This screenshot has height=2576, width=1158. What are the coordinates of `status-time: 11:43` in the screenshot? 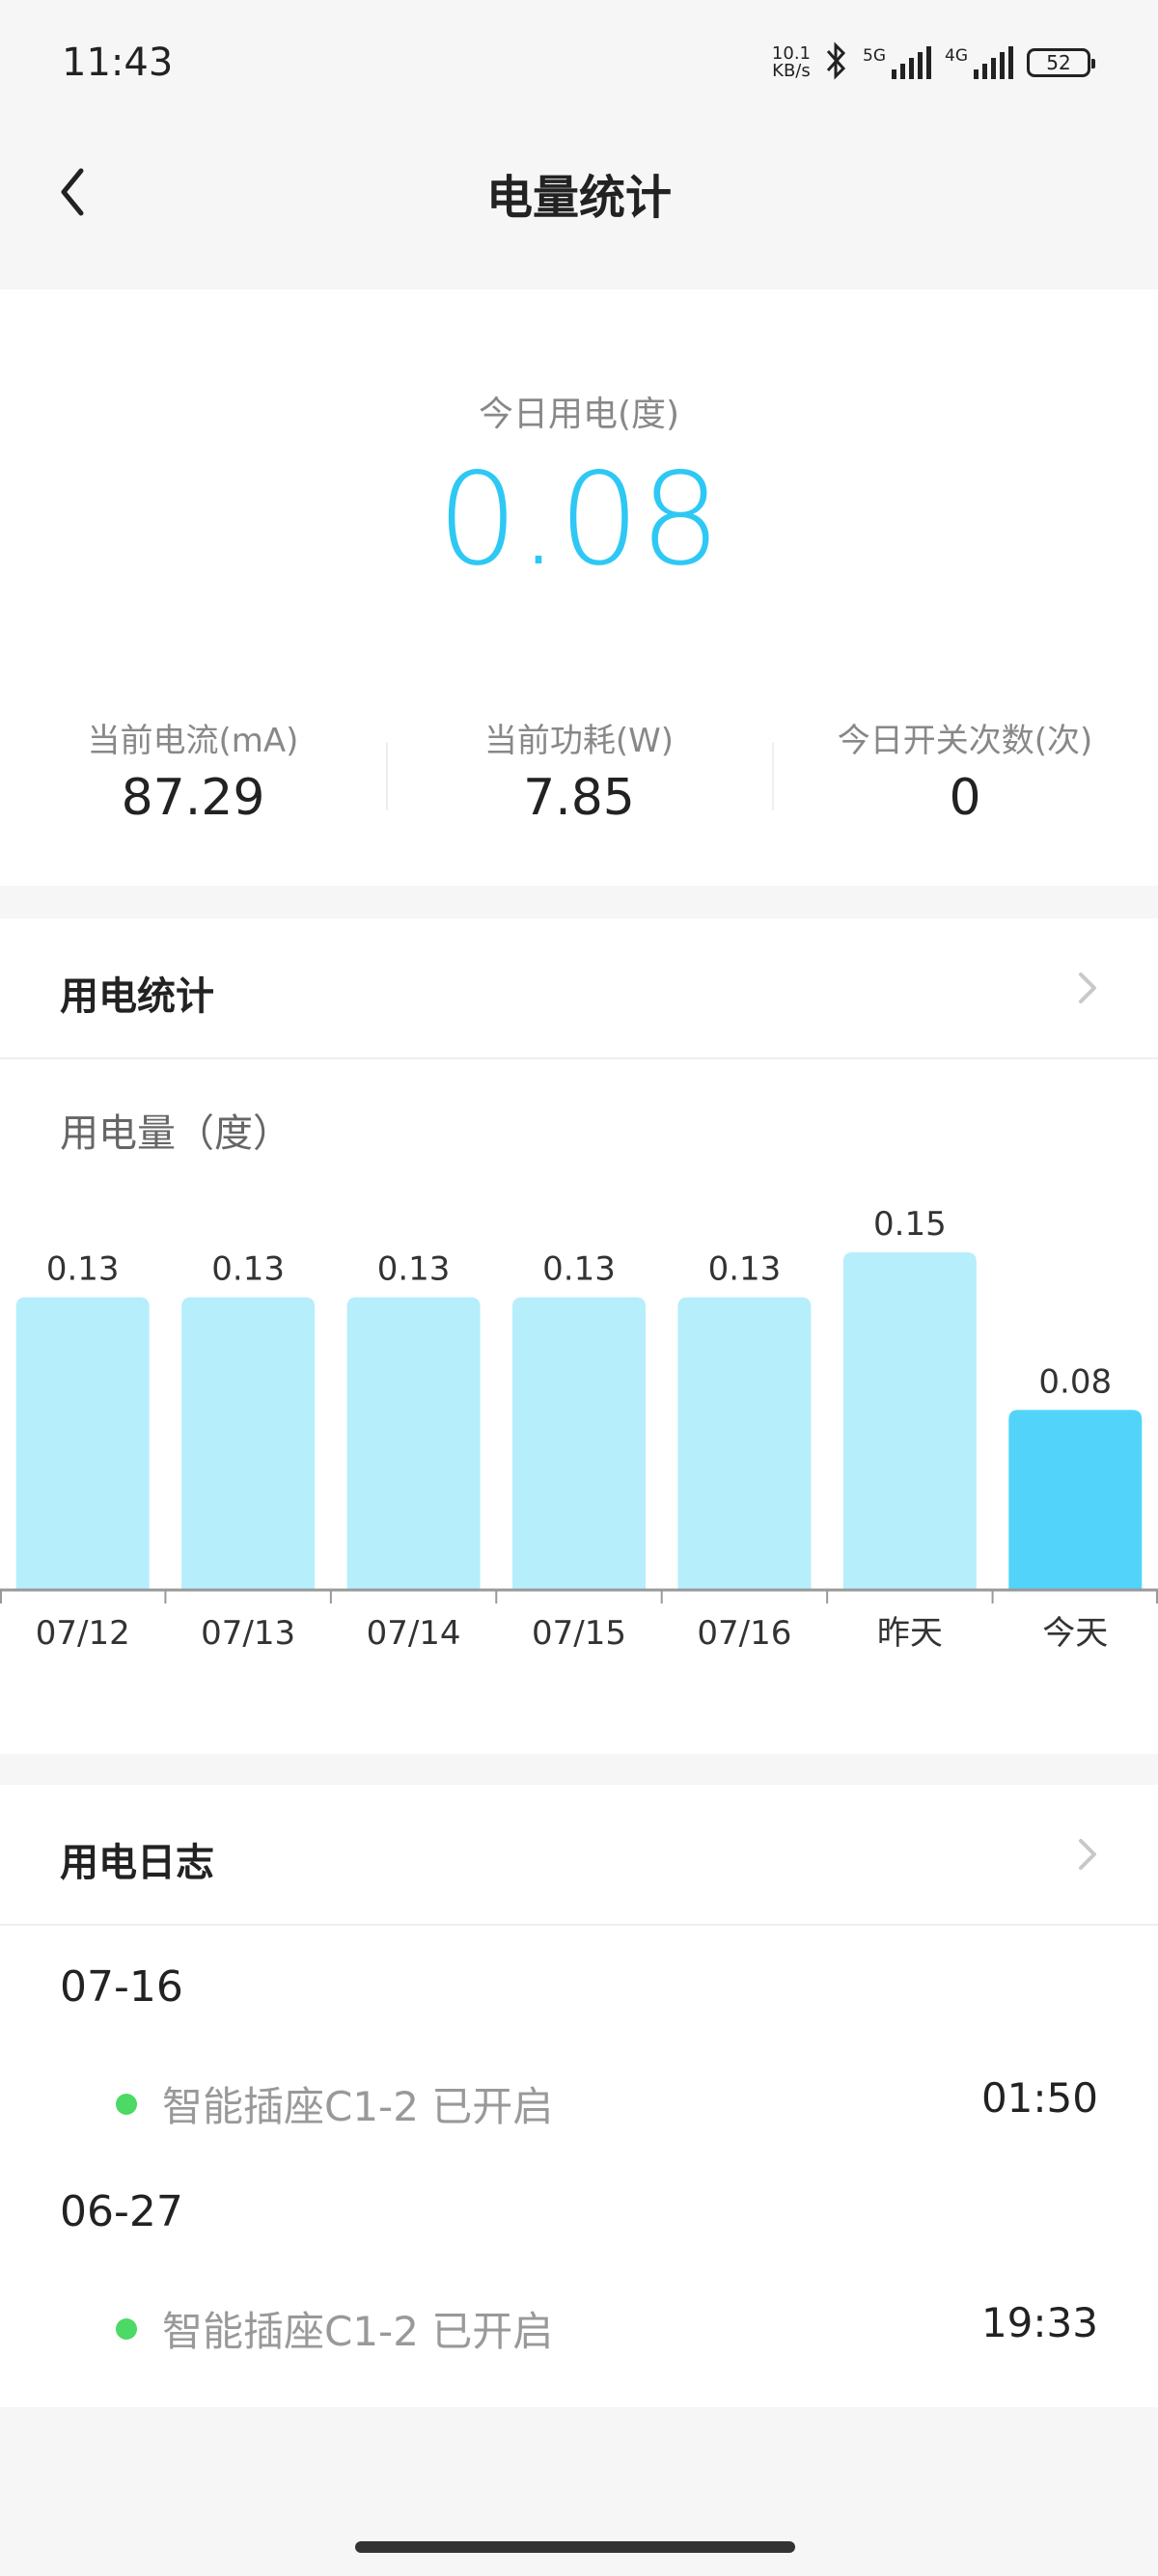 It's located at (118, 63).